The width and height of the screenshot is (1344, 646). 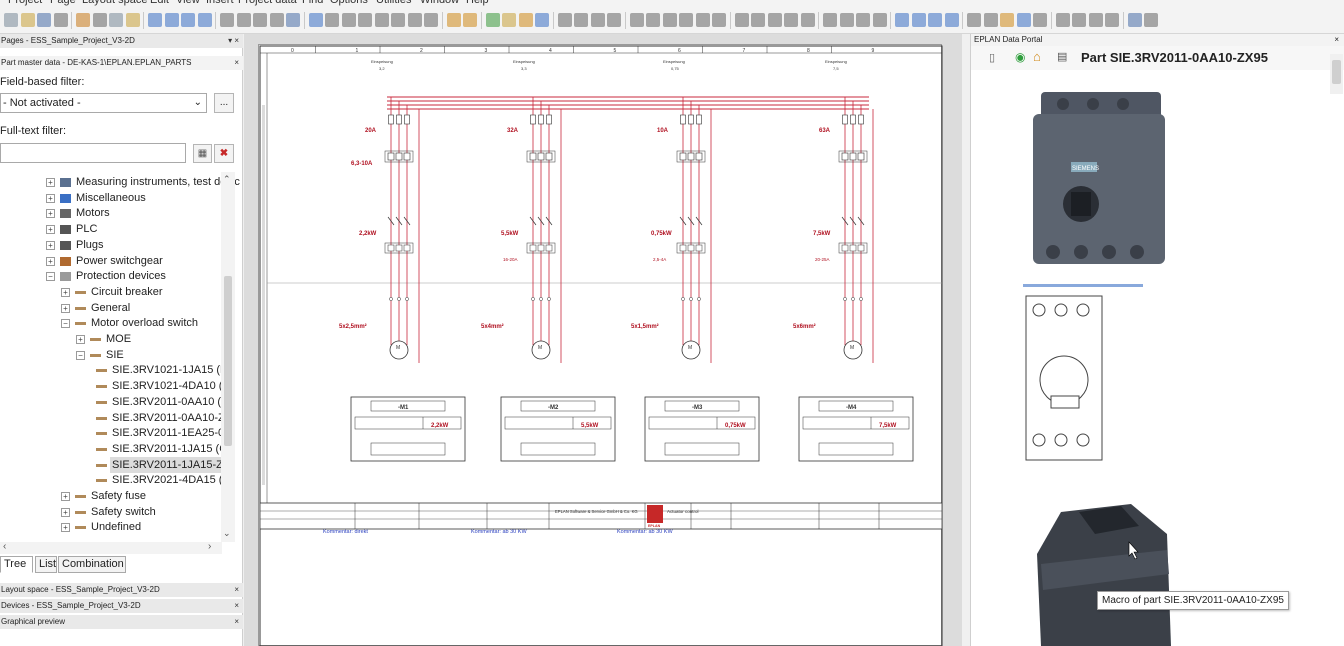 I want to click on menu-window: Window, so click(x=439, y=3).